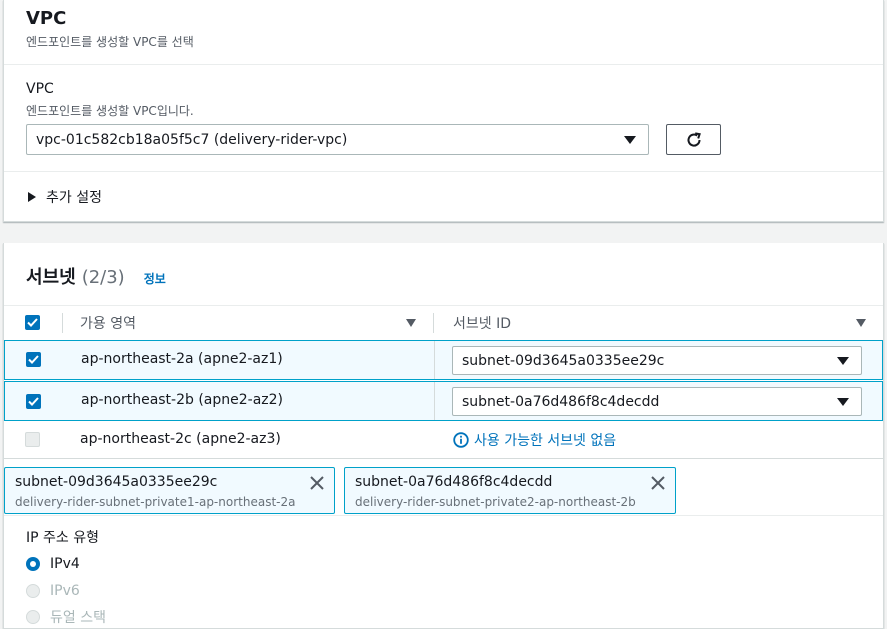 Image resolution: width=887 pixels, height=629 pixels. I want to click on select-all-checkbox, so click(32, 322).